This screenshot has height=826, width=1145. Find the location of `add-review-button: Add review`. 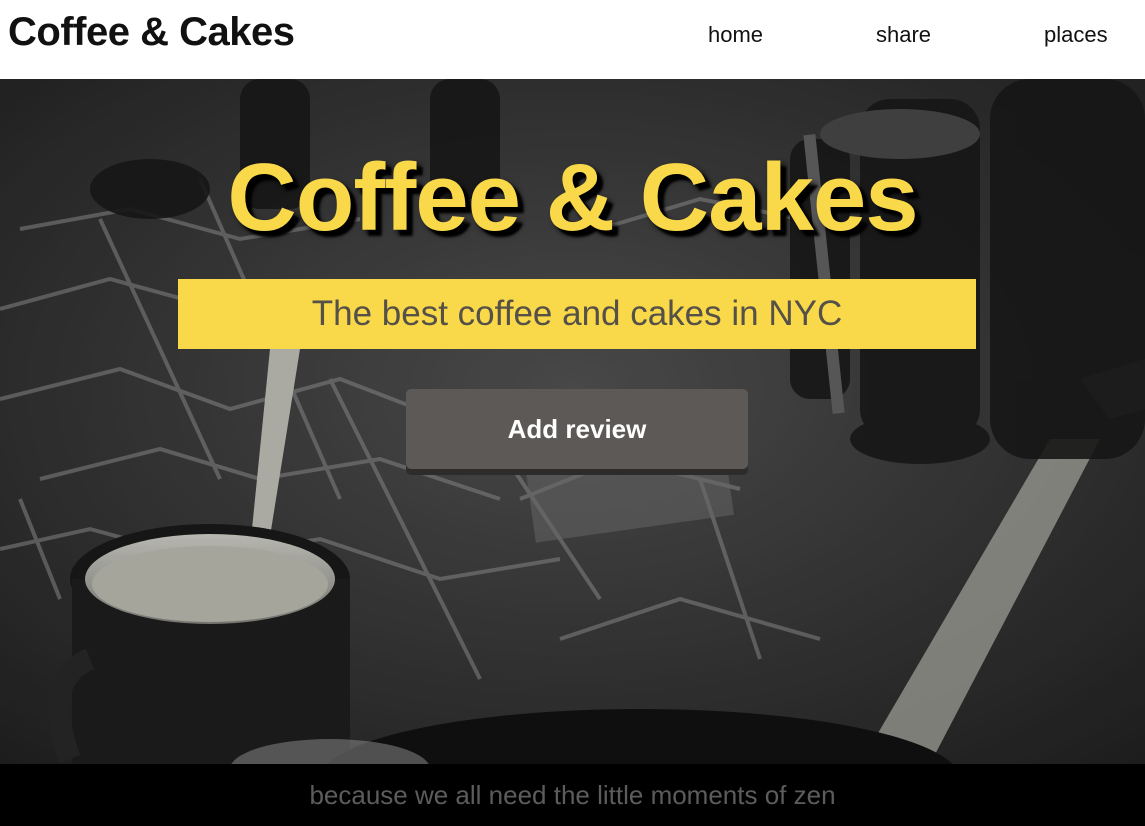

add-review-button: Add review is located at coordinates (577, 429).